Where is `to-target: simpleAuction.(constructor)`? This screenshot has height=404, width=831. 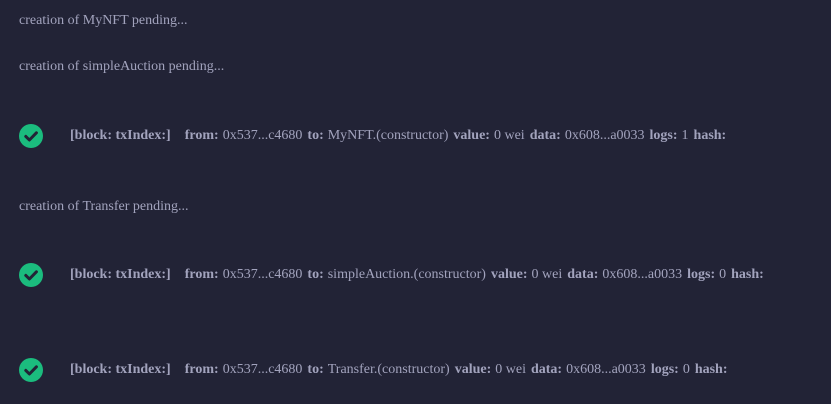 to-target: simpleAuction.(constructor) is located at coordinates (406, 274).